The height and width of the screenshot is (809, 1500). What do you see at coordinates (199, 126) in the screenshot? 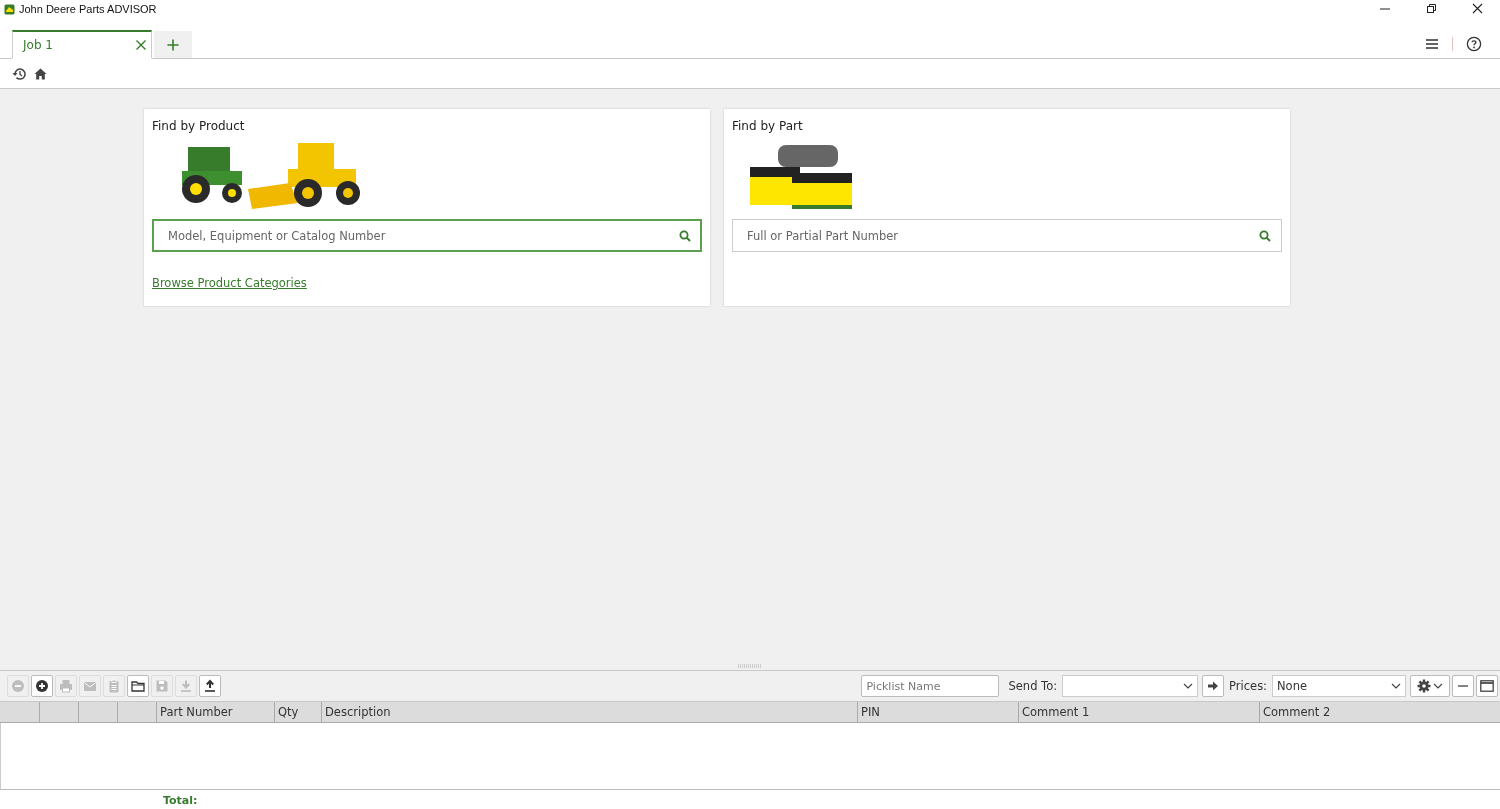
I see `card-title: Find by Product` at bounding box center [199, 126].